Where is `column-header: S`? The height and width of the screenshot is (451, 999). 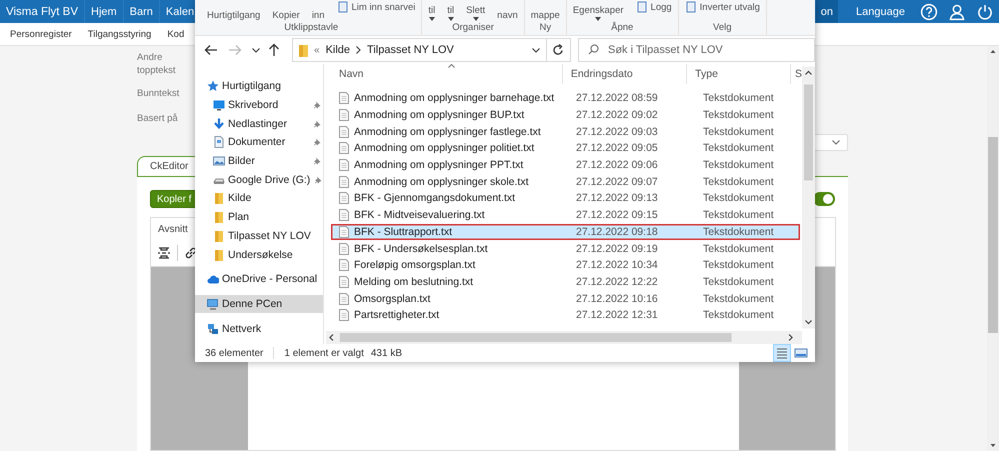
column-header: S is located at coordinates (796, 74).